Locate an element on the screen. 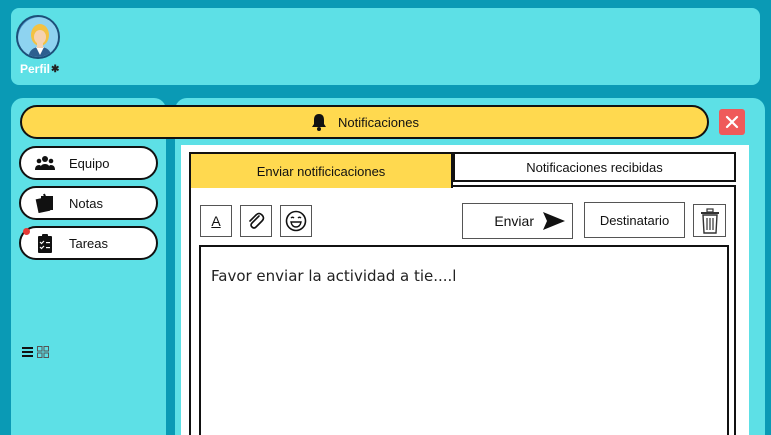 Image resolution: width=771 pixels, height=435 pixels. delete-button is located at coordinates (709, 220).